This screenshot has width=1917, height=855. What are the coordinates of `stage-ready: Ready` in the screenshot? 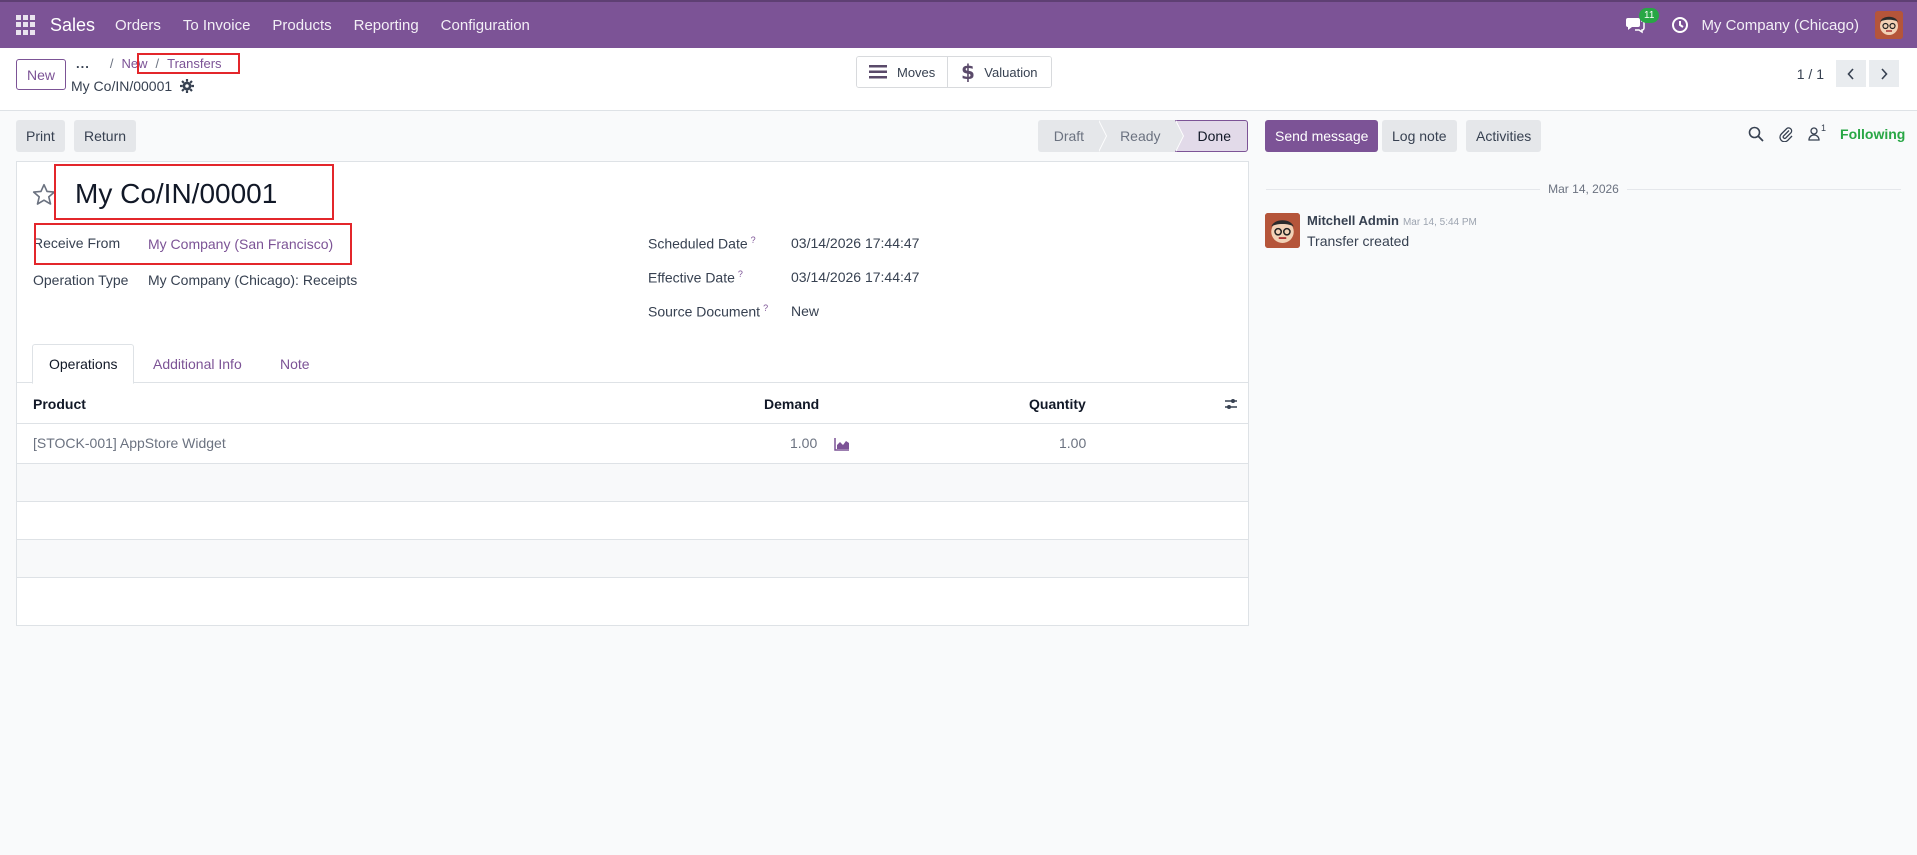 It's located at (1141, 136).